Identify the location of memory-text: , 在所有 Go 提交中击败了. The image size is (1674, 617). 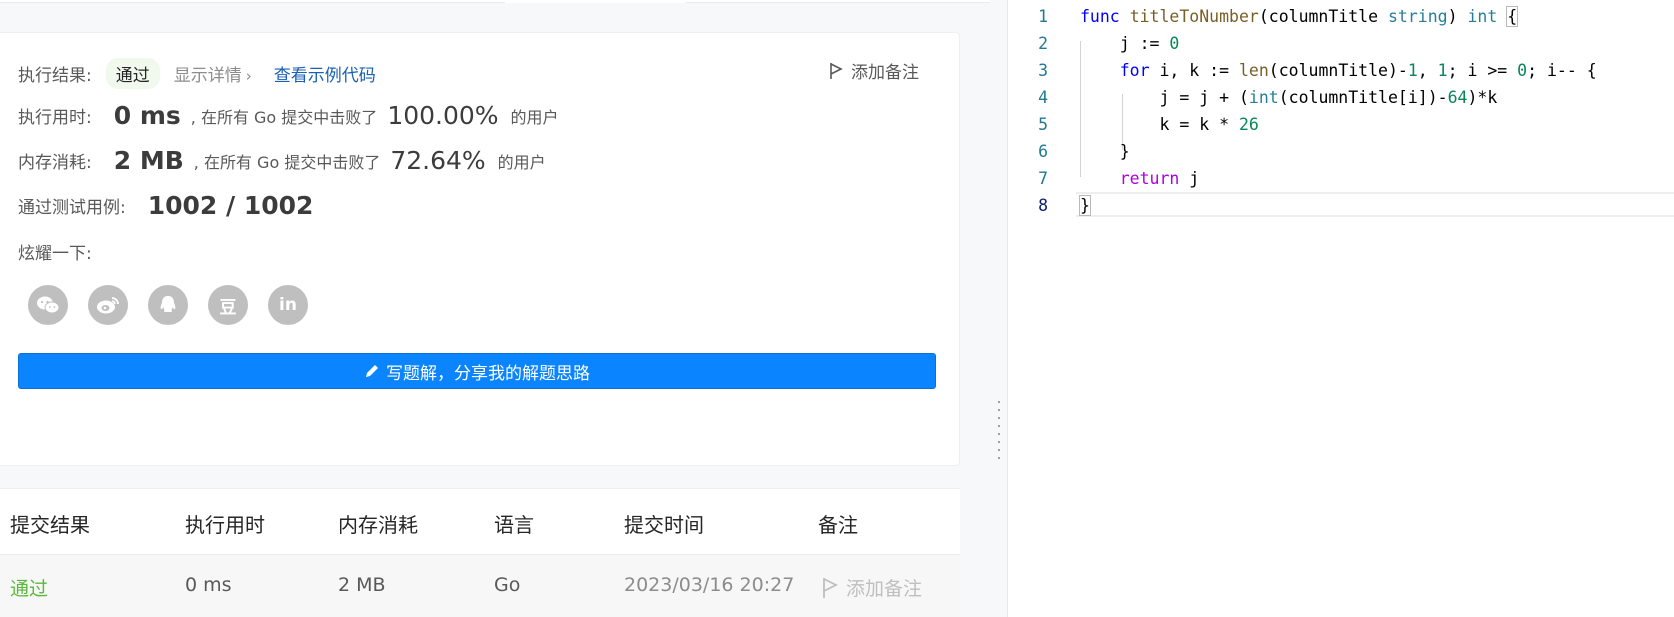
(287, 162).